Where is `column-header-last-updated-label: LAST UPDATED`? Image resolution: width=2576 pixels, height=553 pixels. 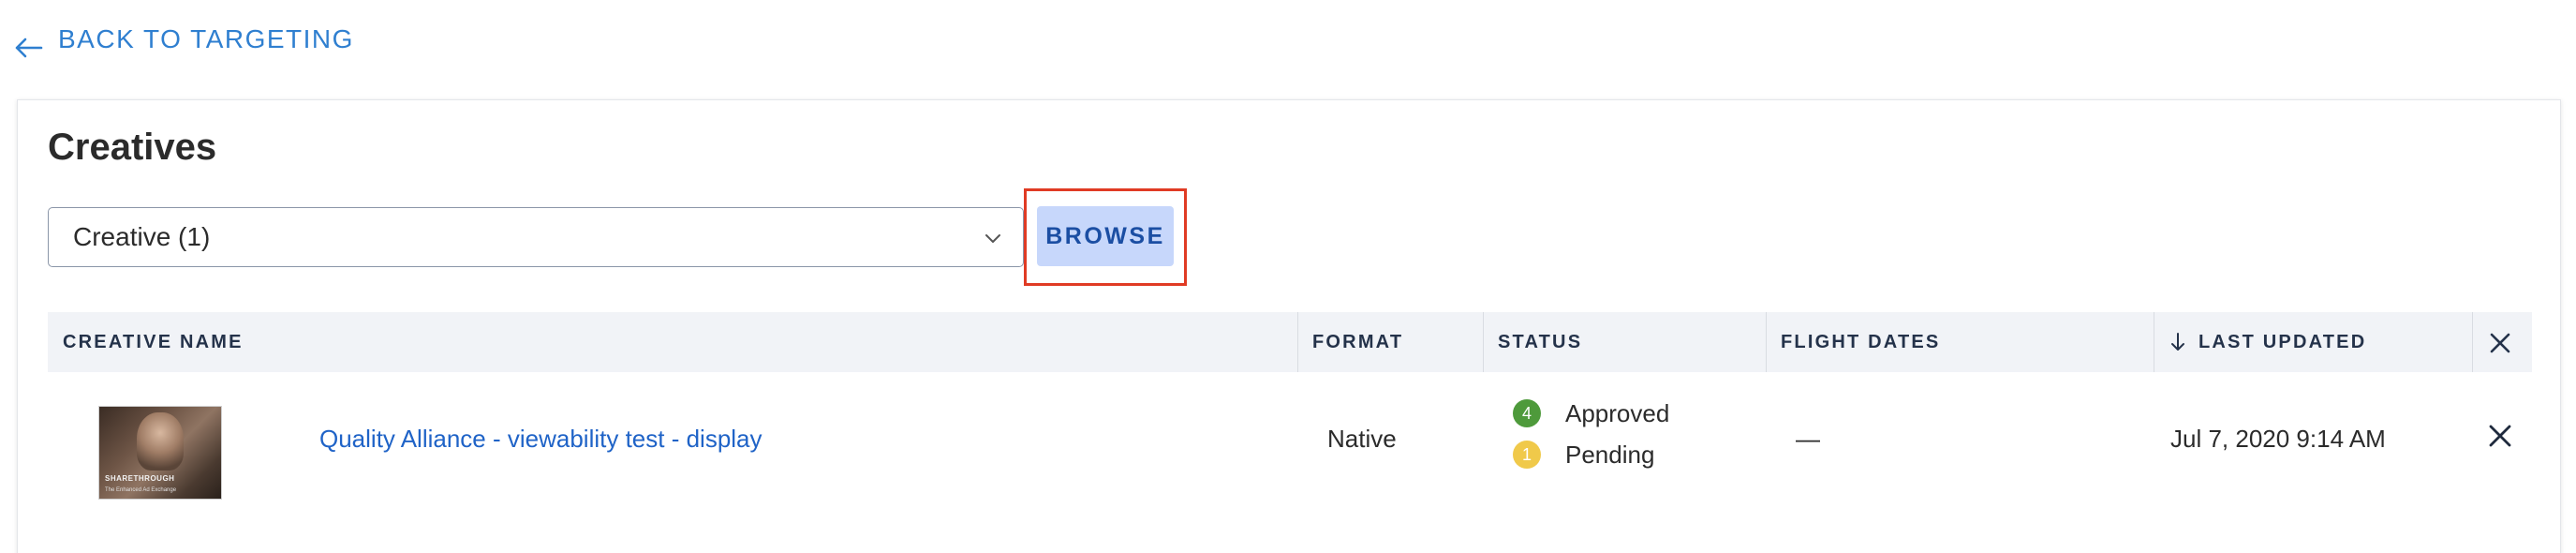
column-header-last-updated-label: LAST UPDATED is located at coordinates (2282, 341).